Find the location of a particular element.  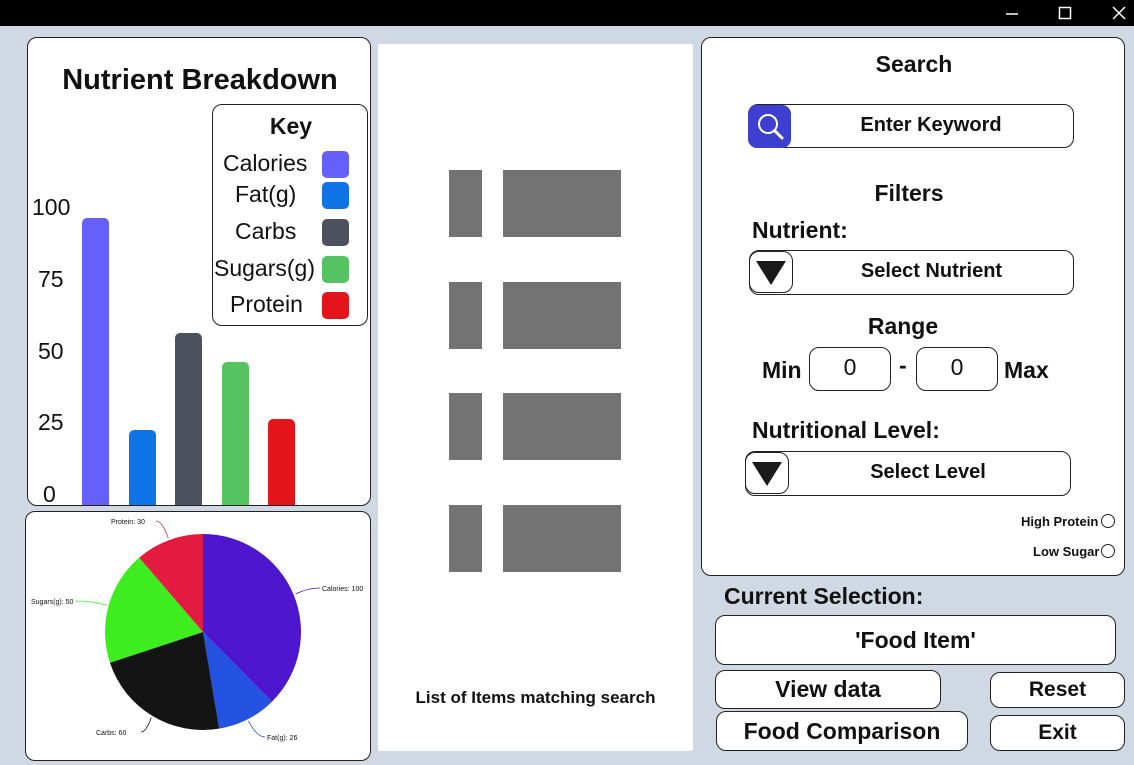

chart-title: Nutrient Breakdown is located at coordinates (200, 80).